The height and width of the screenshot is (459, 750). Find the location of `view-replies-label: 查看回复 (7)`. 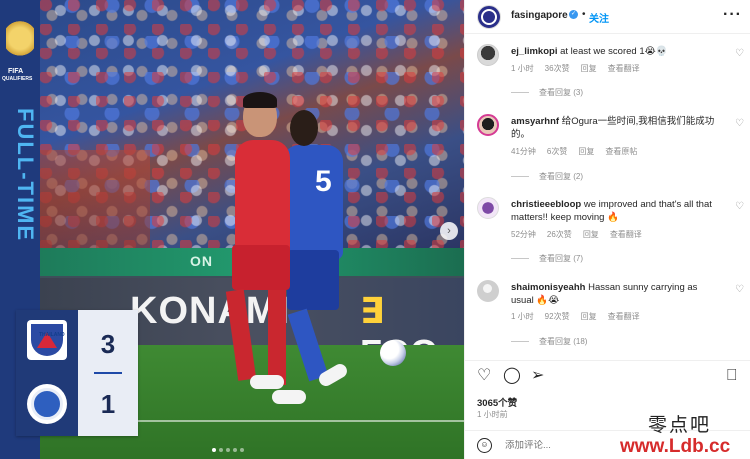

view-replies-label: 查看回复 (7) is located at coordinates (561, 258).